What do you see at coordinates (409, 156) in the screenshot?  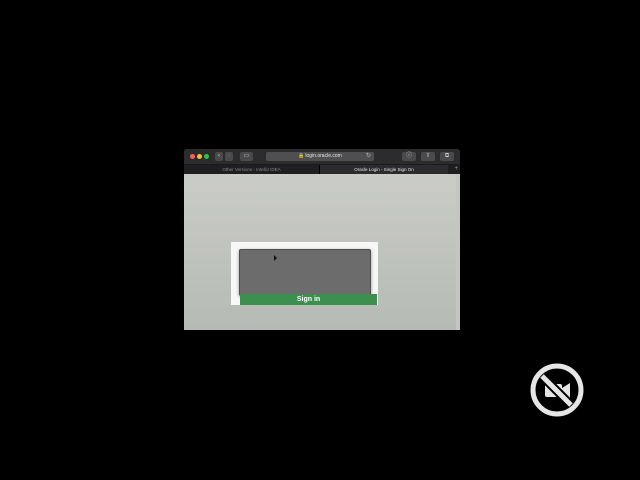 I see `info-icon: ⓘ` at bounding box center [409, 156].